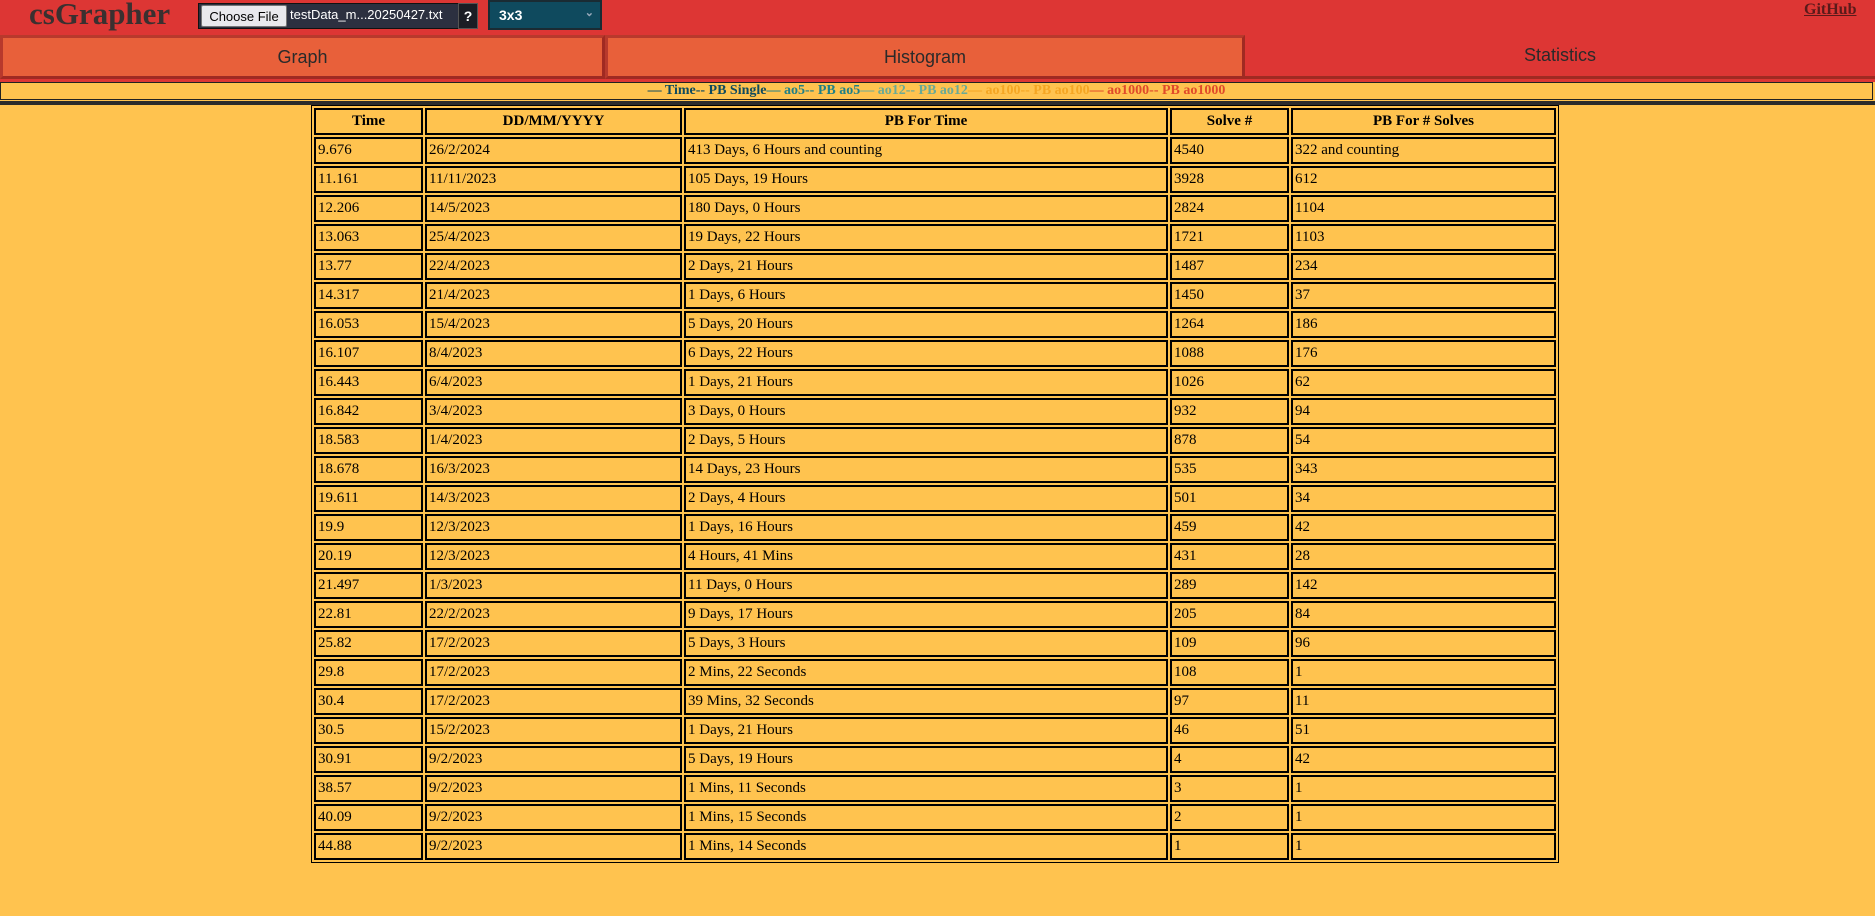 Image resolution: width=1875 pixels, height=916 pixels. Describe the element at coordinates (926, 150) in the screenshot. I see `cell-pb-for-time: 413 Days, 6 Hours and counting` at that location.